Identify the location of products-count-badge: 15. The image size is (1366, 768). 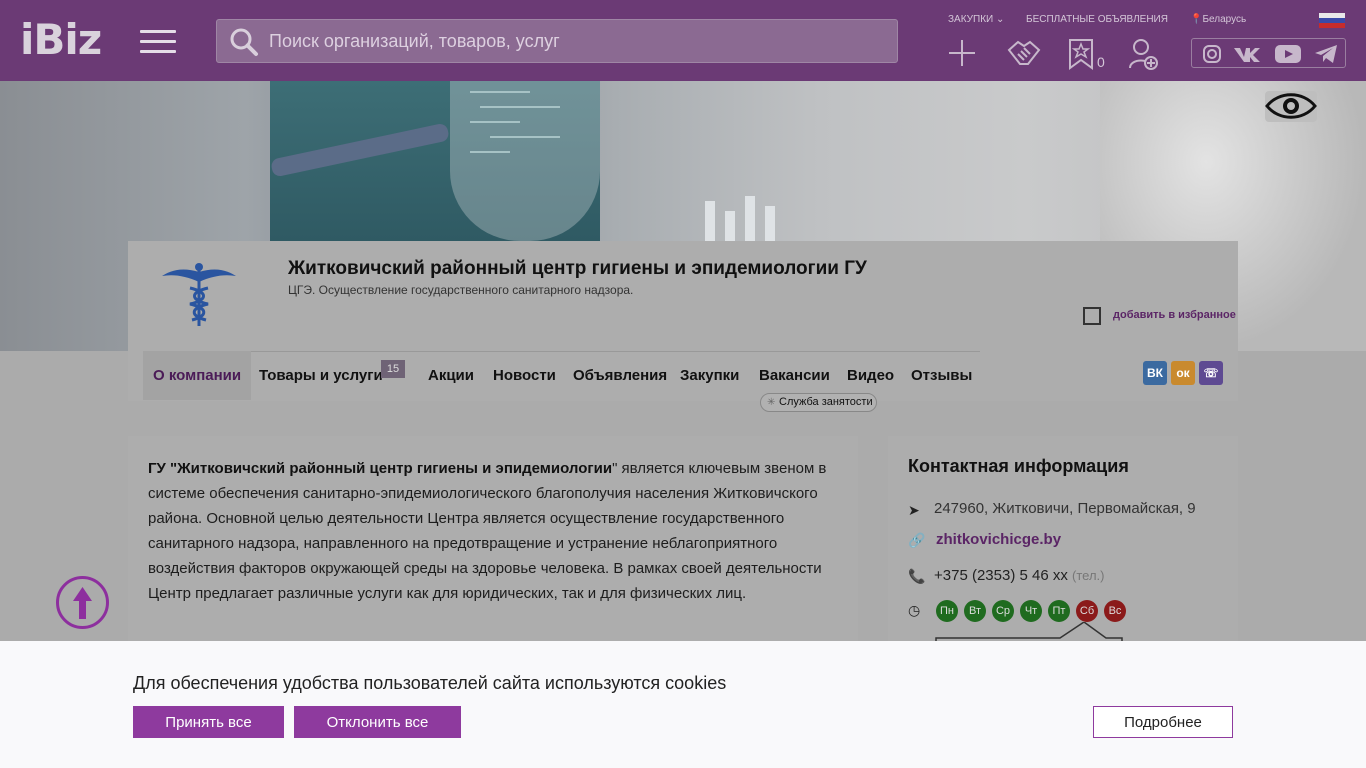
(393, 369).